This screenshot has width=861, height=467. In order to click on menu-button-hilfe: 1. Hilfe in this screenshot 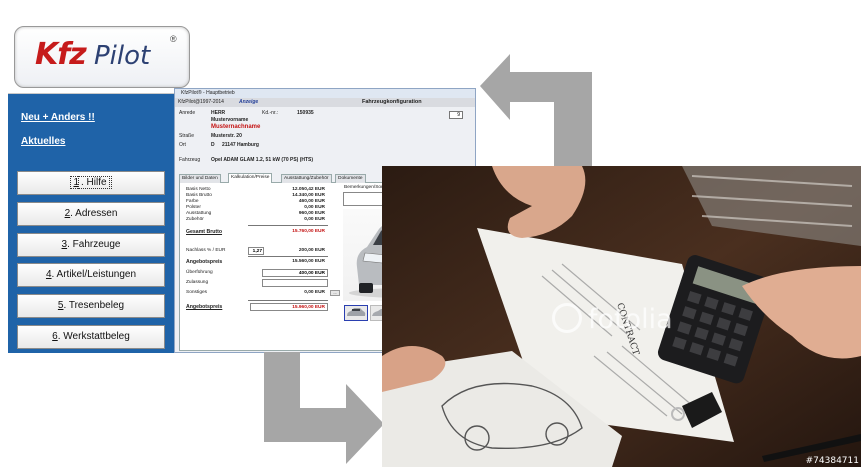, I will do `click(91, 183)`.